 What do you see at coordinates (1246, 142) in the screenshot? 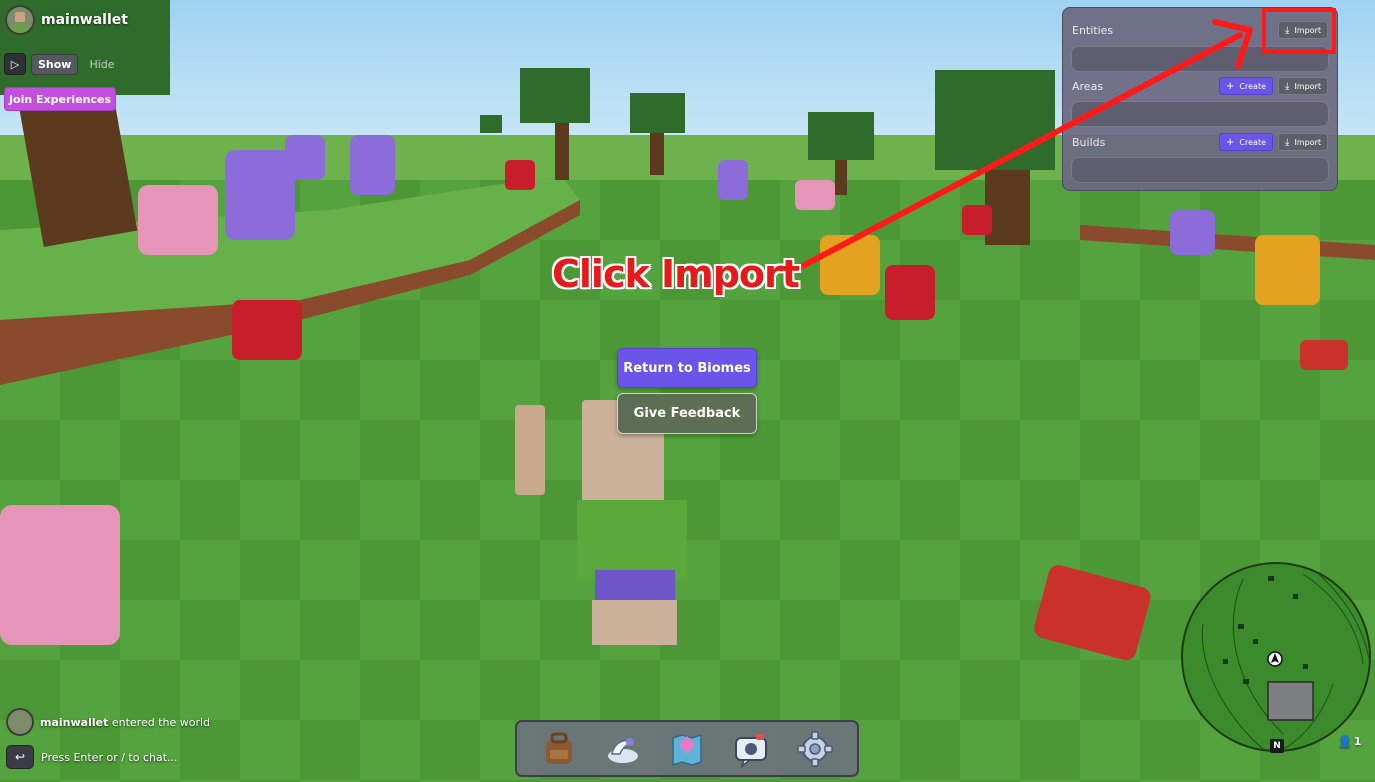
I see `builds-create-button: + Create` at bounding box center [1246, 142].